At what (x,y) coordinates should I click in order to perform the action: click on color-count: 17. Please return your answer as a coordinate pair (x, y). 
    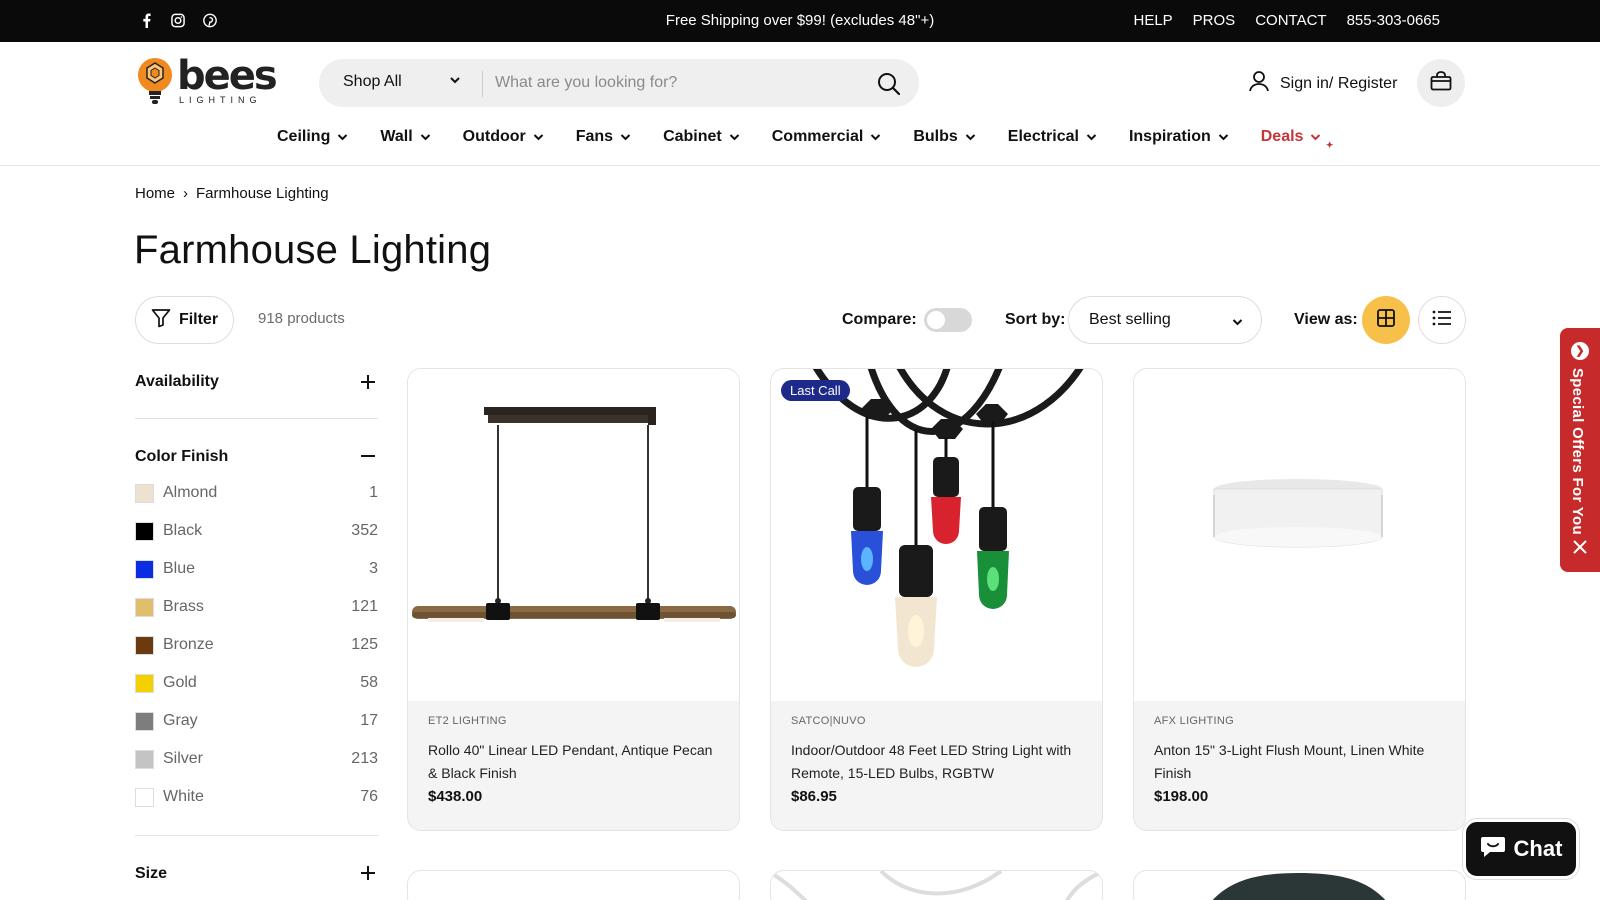
    Looking at the image, I should click on (369, 720).